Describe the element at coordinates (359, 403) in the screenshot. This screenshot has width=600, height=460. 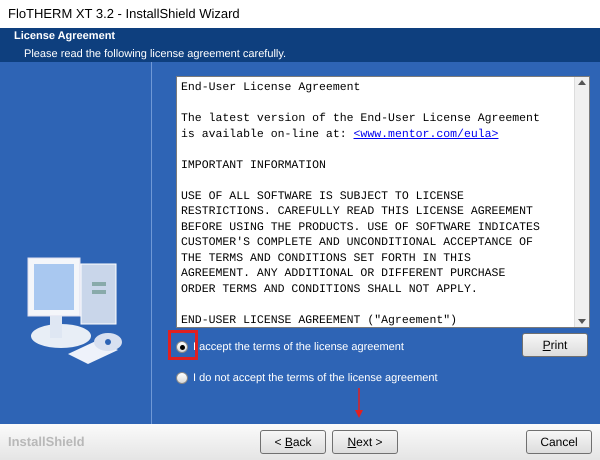
I see `arrow-annotation` at that location.